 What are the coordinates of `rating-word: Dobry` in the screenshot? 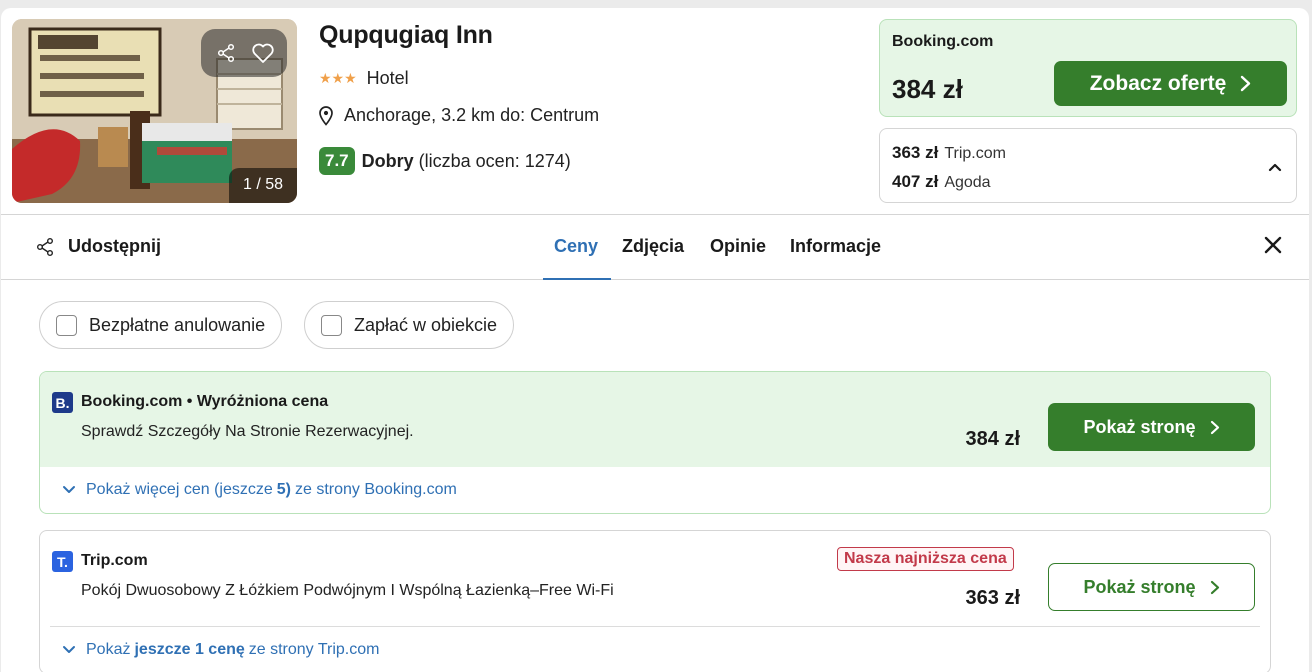 It's located at (387, 160).